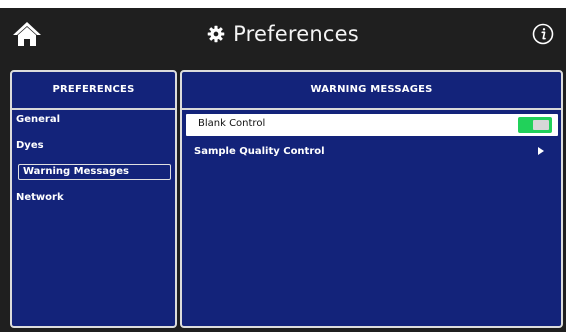 This screenshot has height=332, width=566. What do you see at coordinates (40, 197) in the screenshot?
I see `sidebar-item-network: Network` at bounding box center [40, 197].